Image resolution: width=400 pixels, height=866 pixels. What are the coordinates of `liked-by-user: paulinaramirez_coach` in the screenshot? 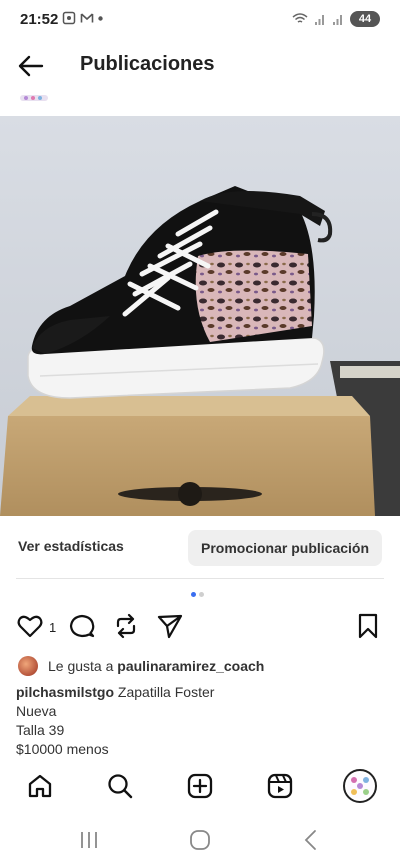 It's located at (190, 666).